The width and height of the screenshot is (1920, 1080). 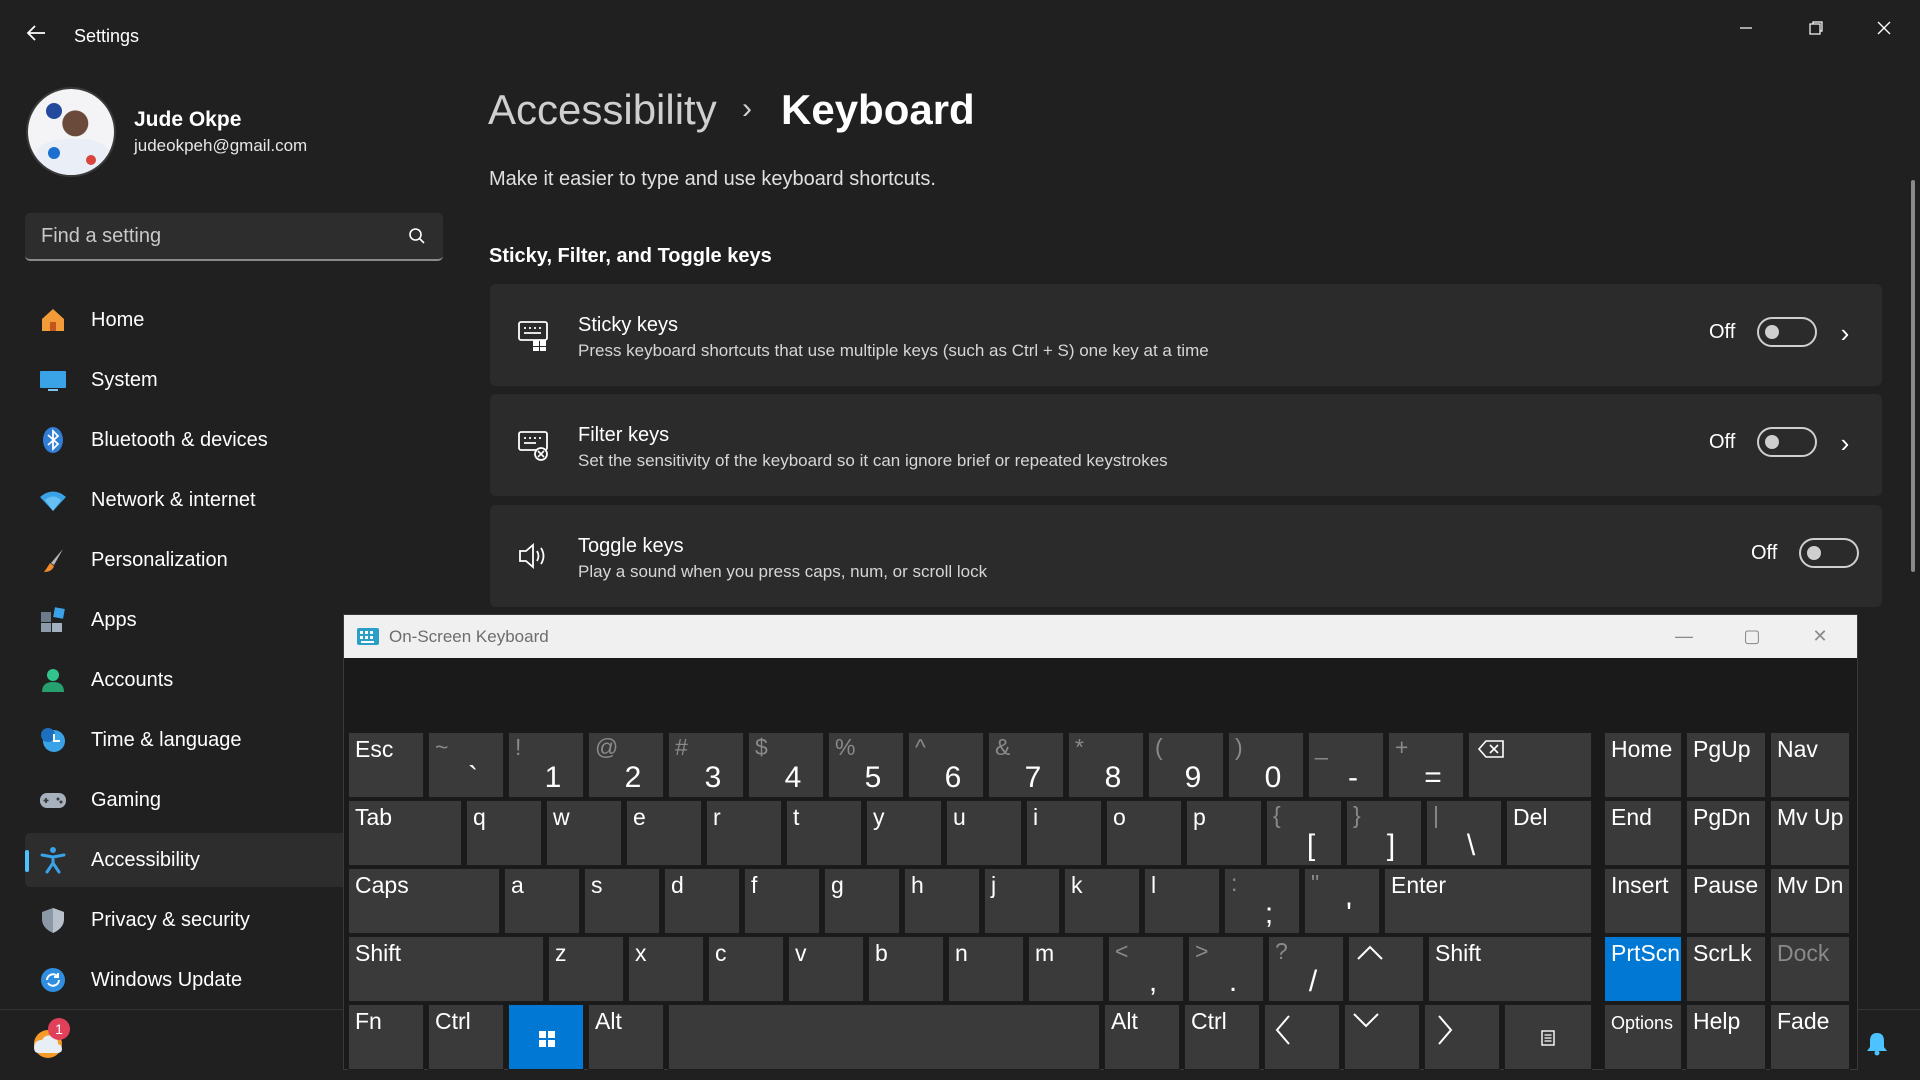 I want to click on key-dock: Dock, so click(x=1810, y=969).